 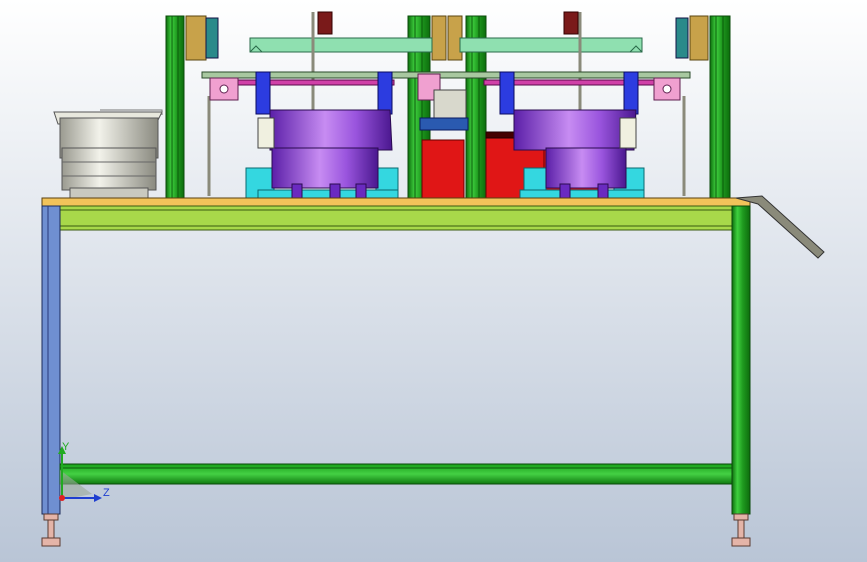 What do you see at coordinates (571, 23) in the screenshot?
I see `guide-cylinder-right` at bounding box center [571, 23].